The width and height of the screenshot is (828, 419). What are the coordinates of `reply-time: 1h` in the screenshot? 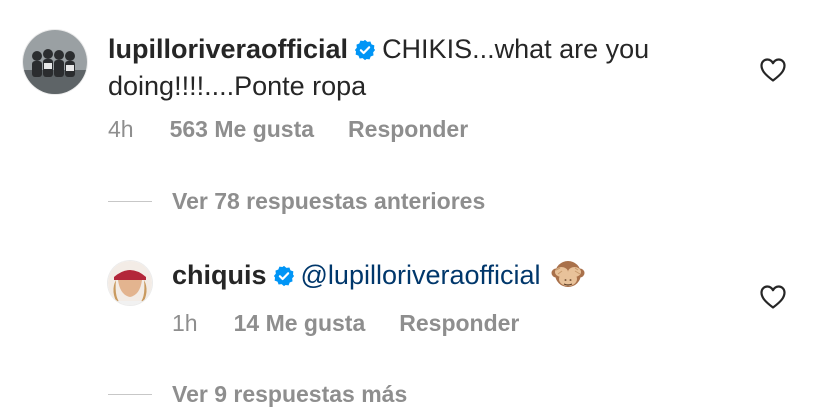 It's located at (185, 323).